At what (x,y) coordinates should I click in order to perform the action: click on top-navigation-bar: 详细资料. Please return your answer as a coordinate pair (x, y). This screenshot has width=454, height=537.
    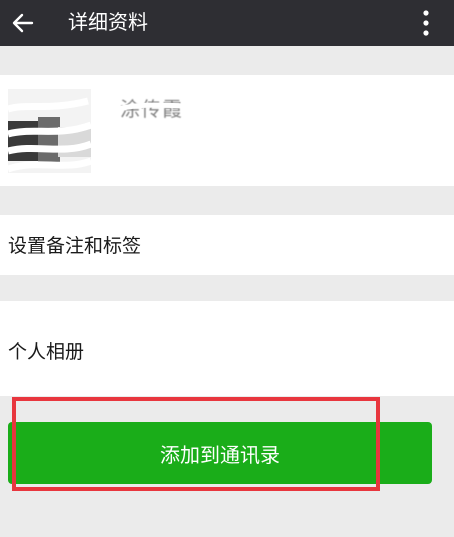
    Looking at the image, I should click on (227, 23).